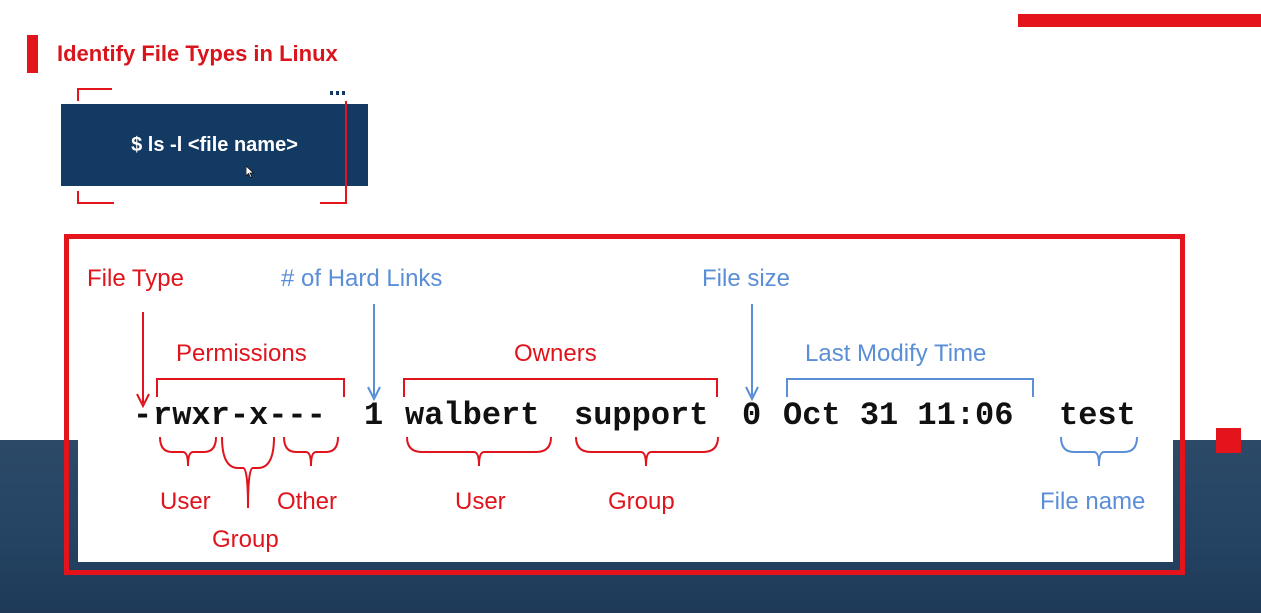 Image resolution: width=1261 pixels, height=613 pixels. I want to click on owner-group-brace, so click(647, 451).